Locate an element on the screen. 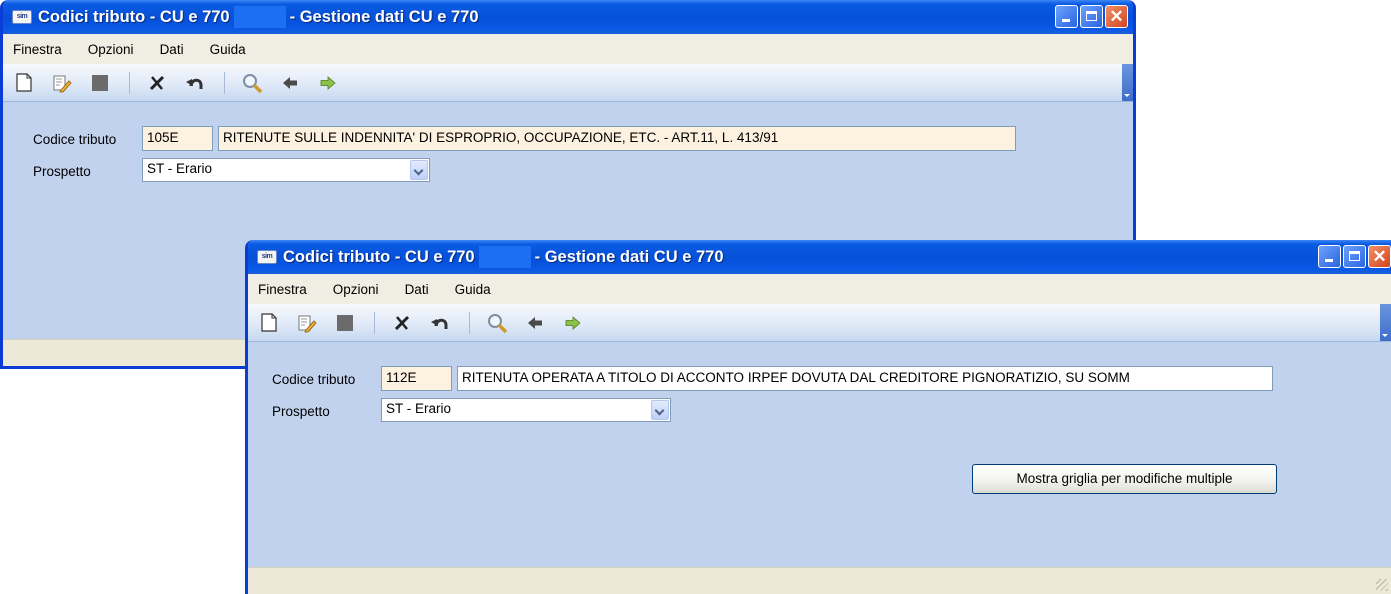 Image resolution: width=1391 pixels, height=594 pixels. codice-tributo-input: 105E is located at coordinates (177, 138).